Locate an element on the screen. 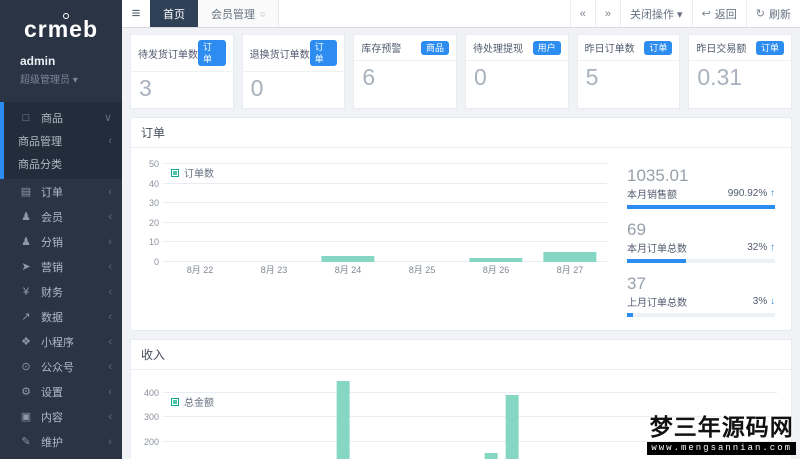  sidebar-item-product-category: 商品分类 is located at coordinates (63, 163).